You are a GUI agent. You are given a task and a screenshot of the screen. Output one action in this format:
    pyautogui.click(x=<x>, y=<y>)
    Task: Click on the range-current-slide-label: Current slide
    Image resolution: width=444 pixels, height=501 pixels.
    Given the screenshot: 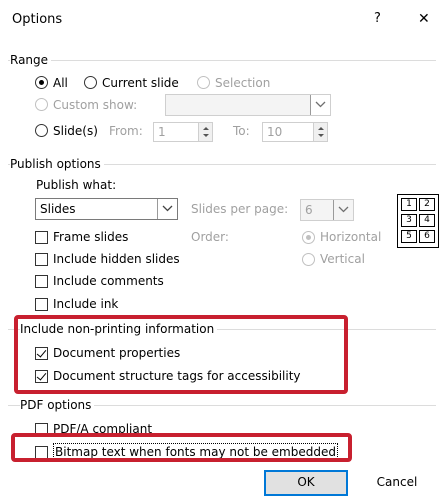 What is the action you would take?
    pyautogui.click(x=140, y=83)
    